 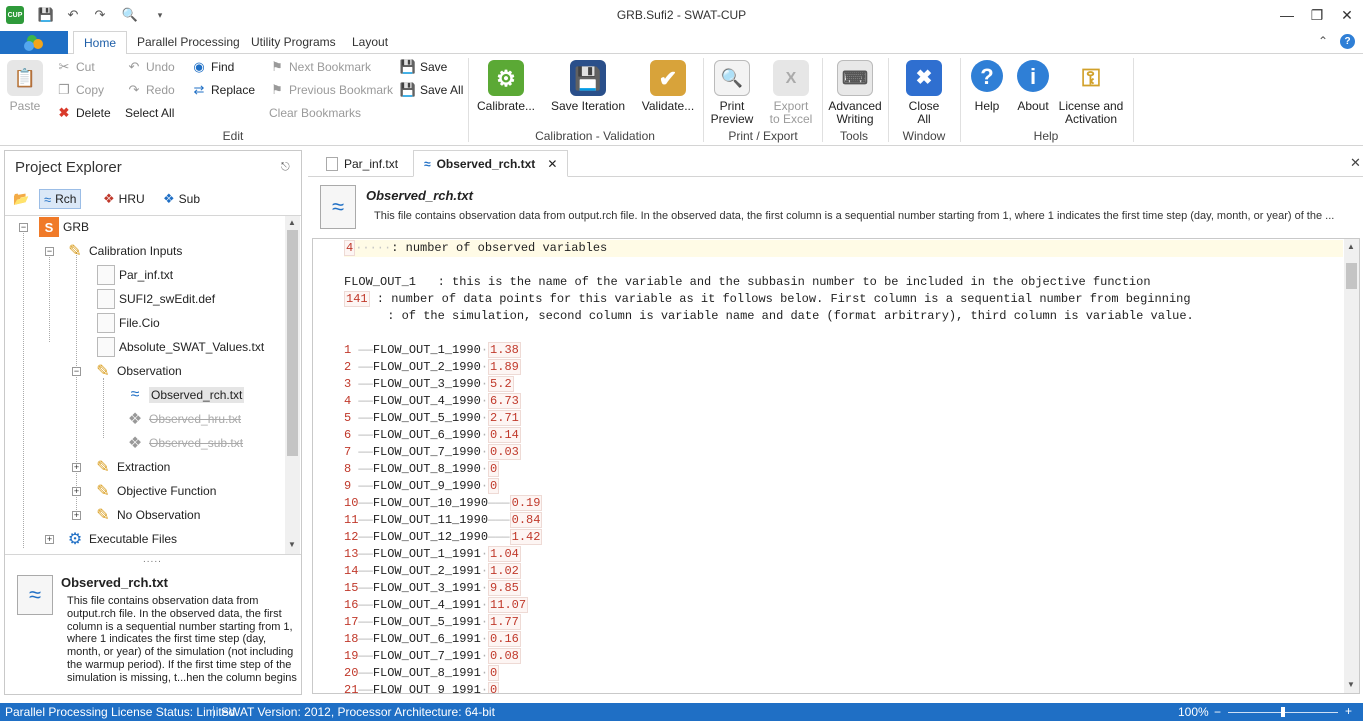 What do you see at coordinates (188, 42) in the screenshot?
I see `tab-parallel-processing: Parallel Processing` at bounding box center [188, 42].